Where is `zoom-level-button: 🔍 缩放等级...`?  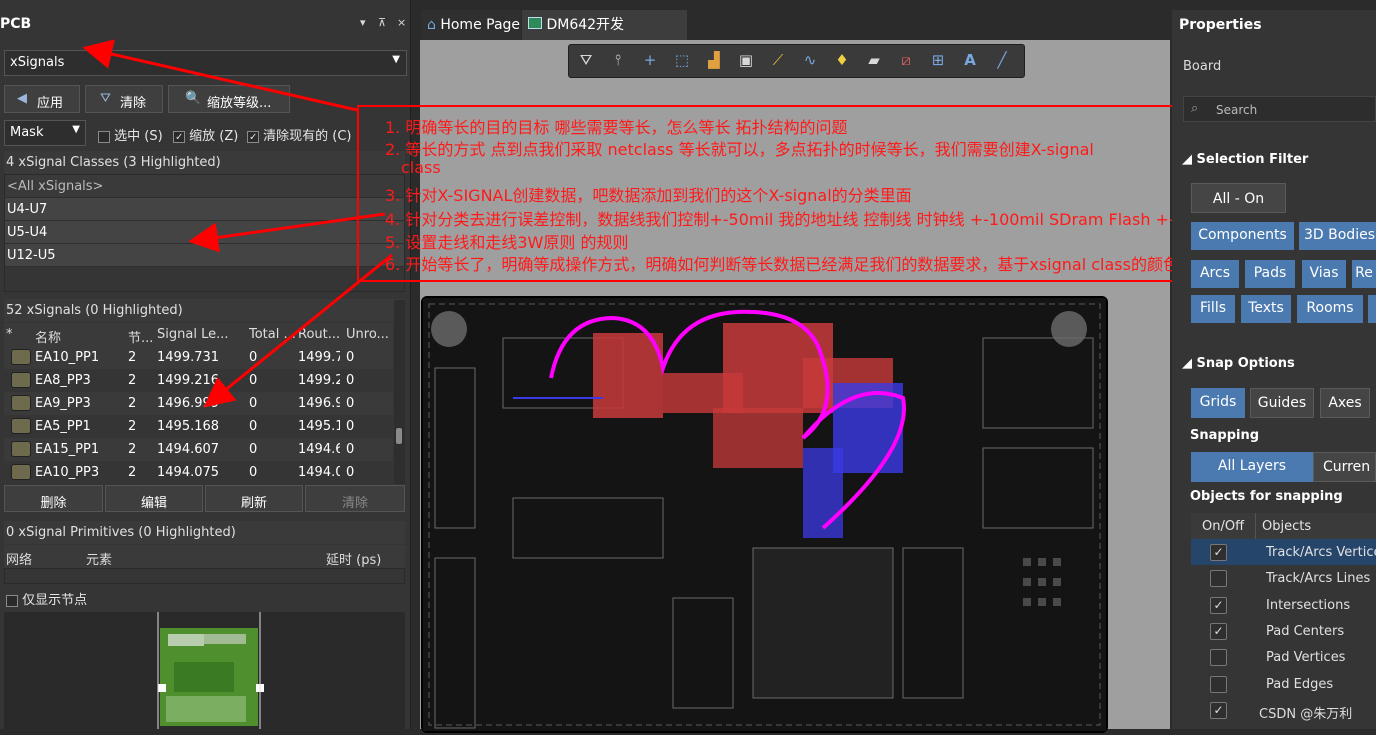
zoom-level-button: 🔍 缩放等级... is located at coordinates (229, 99).